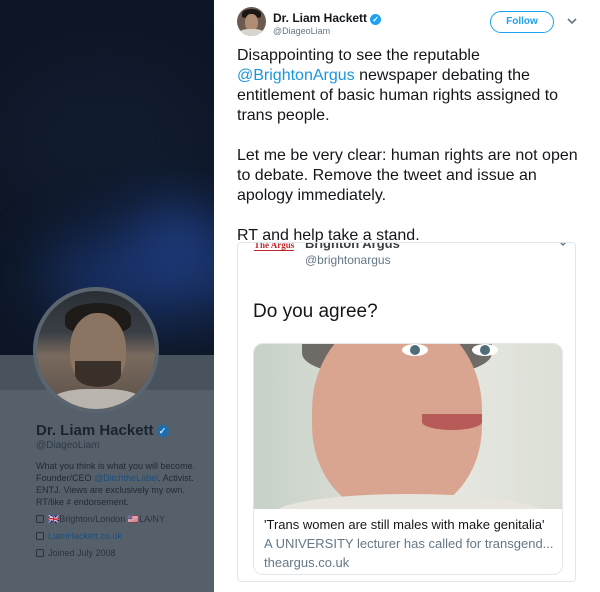 This screenshot has width=600, height=592. I want to click on mention-link: @BrightonArgus, so click(296, 75).